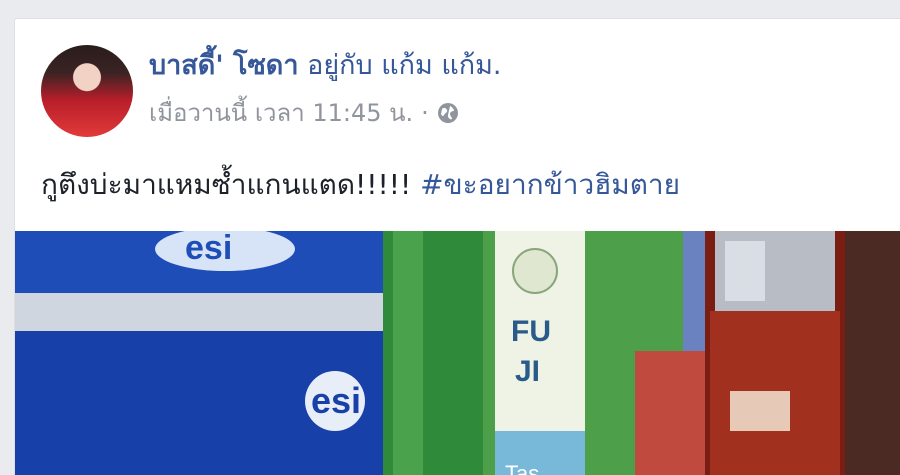 This screenshot has width=900, height=475. Describe the element at coordinates (531, 331) in the screenshot. I see `bottle-label-line-1: FU` at that location.